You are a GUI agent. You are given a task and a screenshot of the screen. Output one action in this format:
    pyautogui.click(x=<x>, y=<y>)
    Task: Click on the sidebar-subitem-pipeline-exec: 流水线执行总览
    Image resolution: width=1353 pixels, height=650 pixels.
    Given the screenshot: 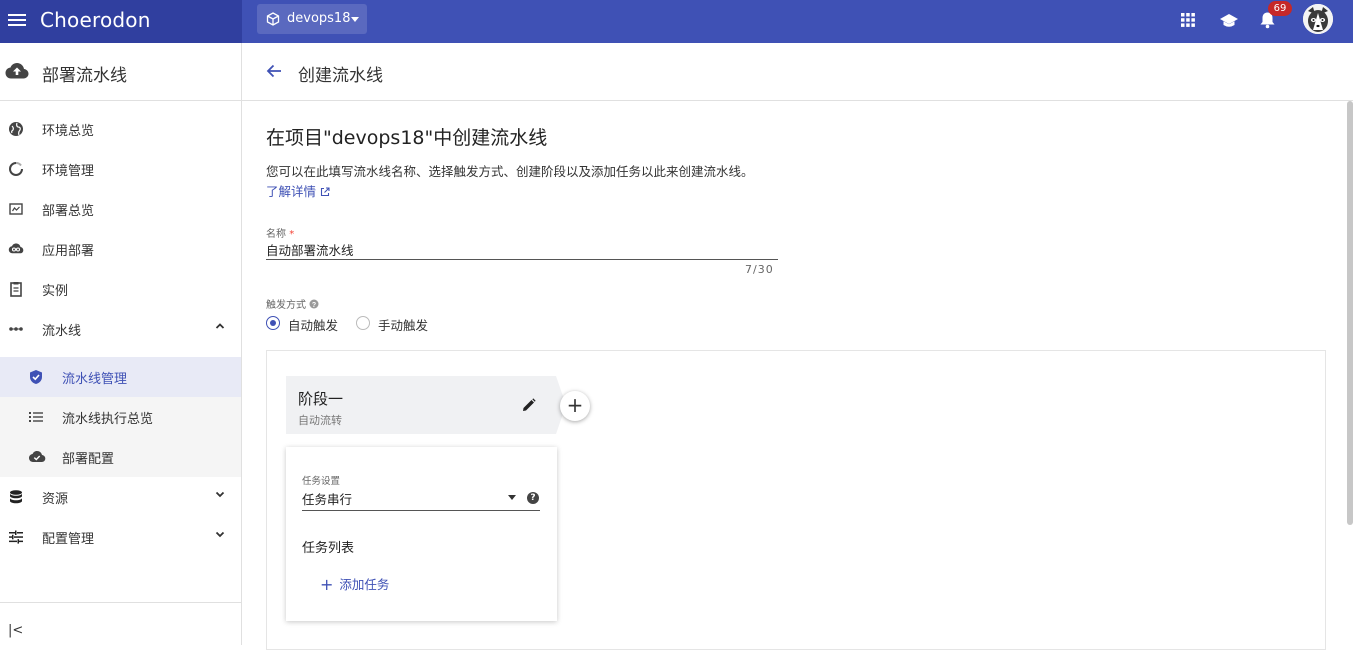 What is the action you would take?
    pyautogui.click(x=120, y=417)
    